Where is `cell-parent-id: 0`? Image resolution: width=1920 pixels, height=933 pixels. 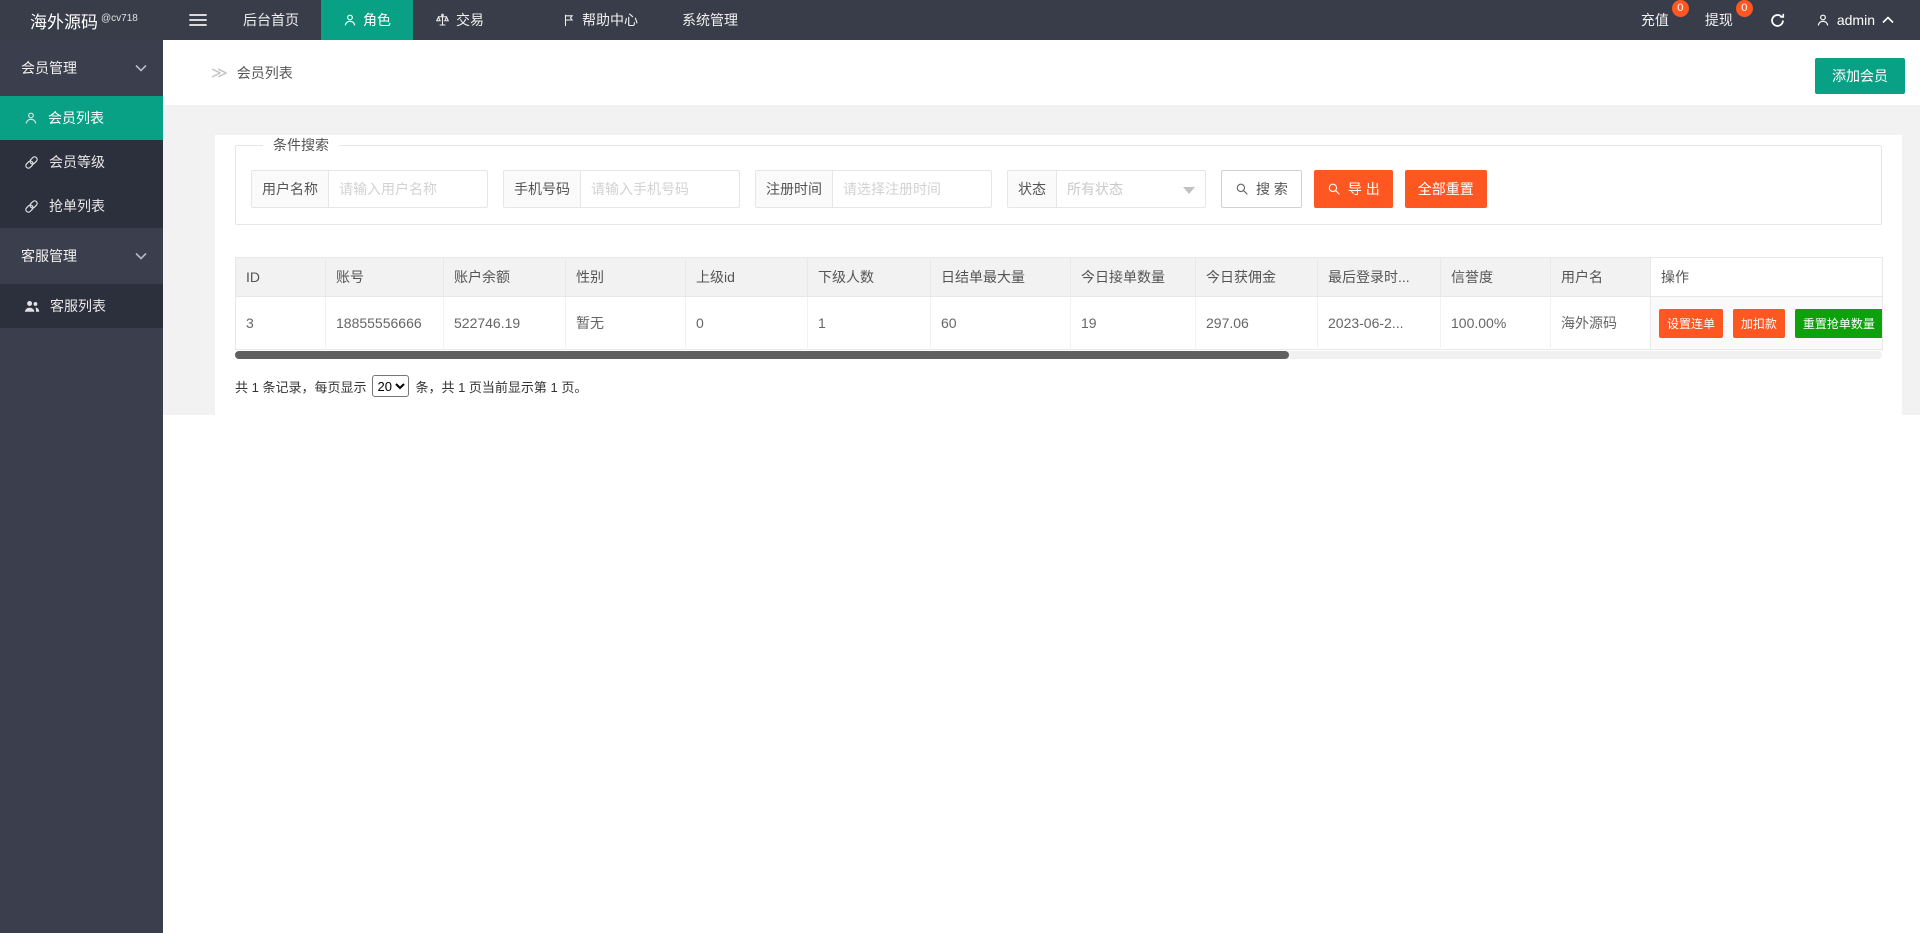 cell-parent-id: 0 is located at coordinates (746, 323).